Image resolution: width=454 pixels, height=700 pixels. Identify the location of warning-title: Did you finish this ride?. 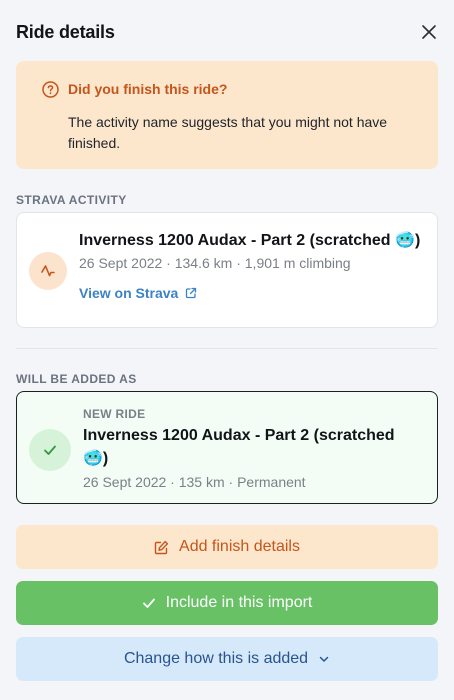
(148, 89).